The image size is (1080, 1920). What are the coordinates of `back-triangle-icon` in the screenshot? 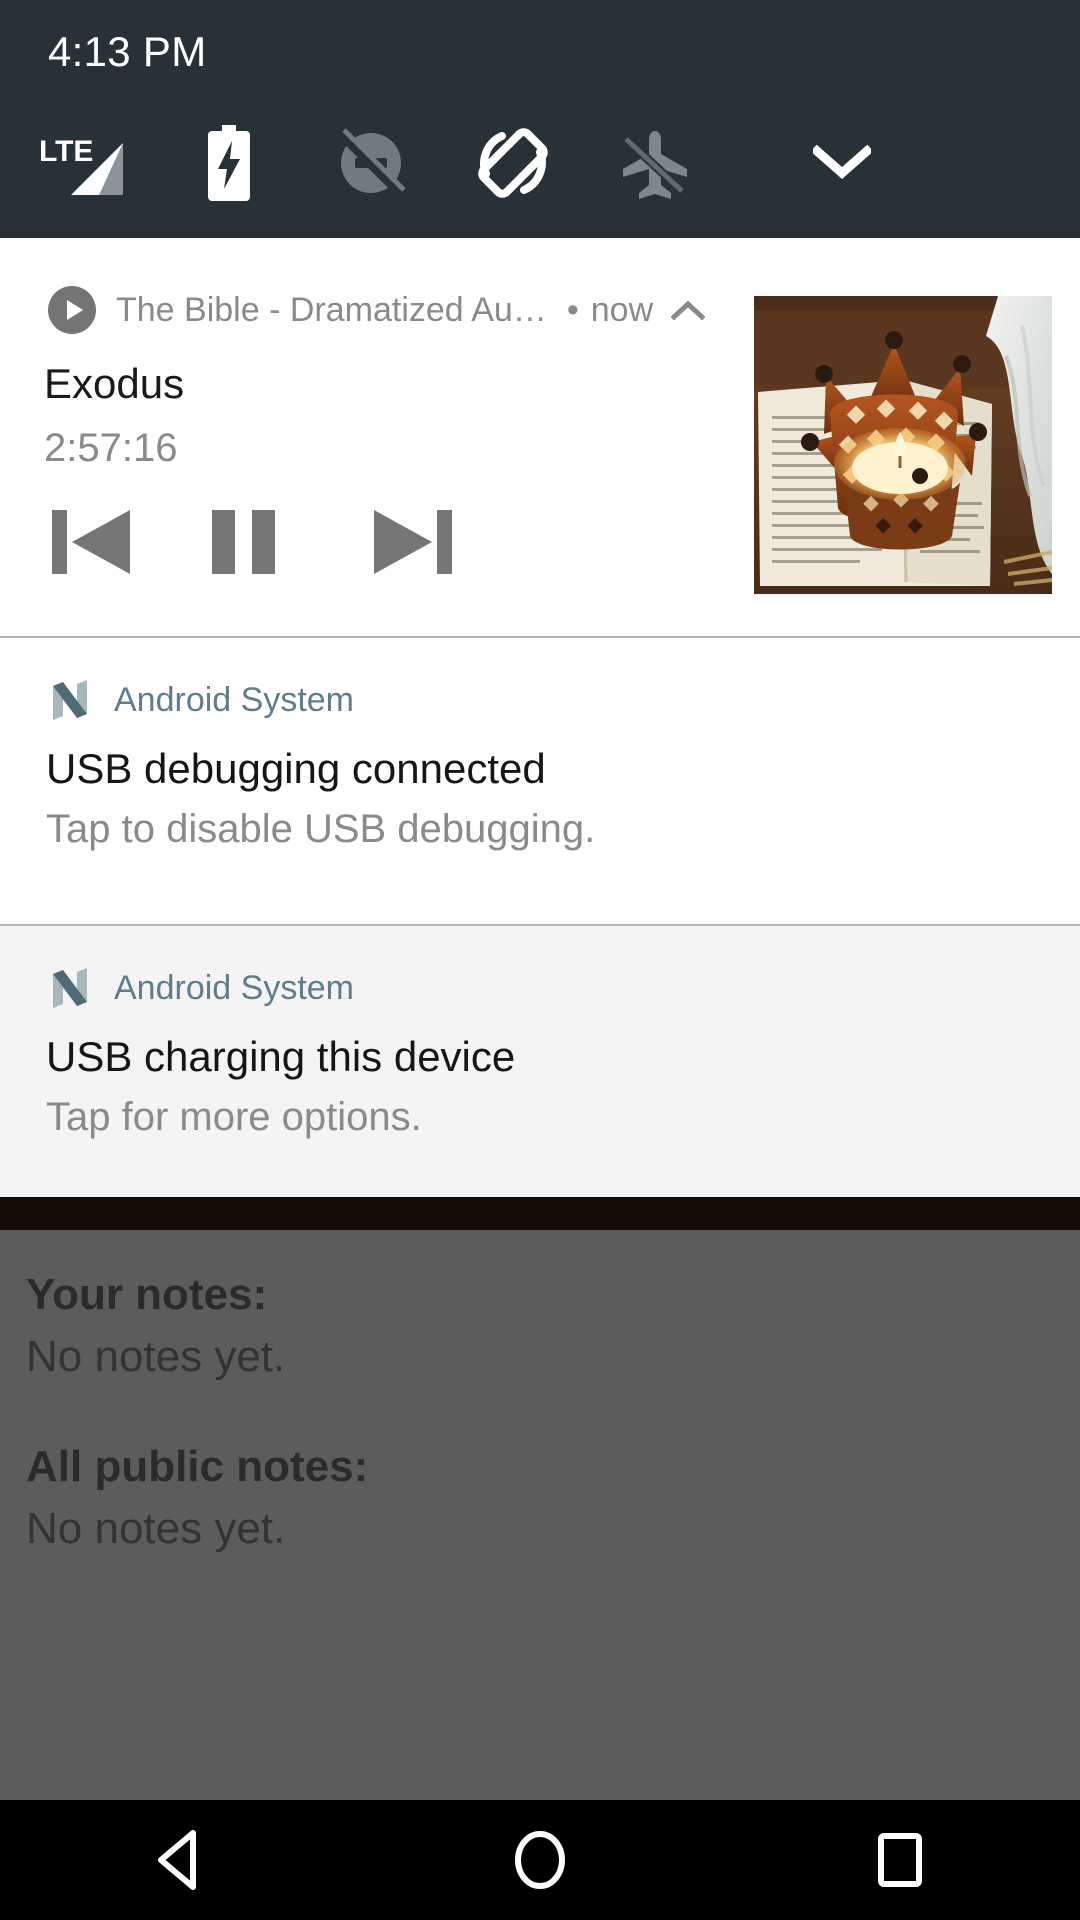 It's located at (177, 1860).